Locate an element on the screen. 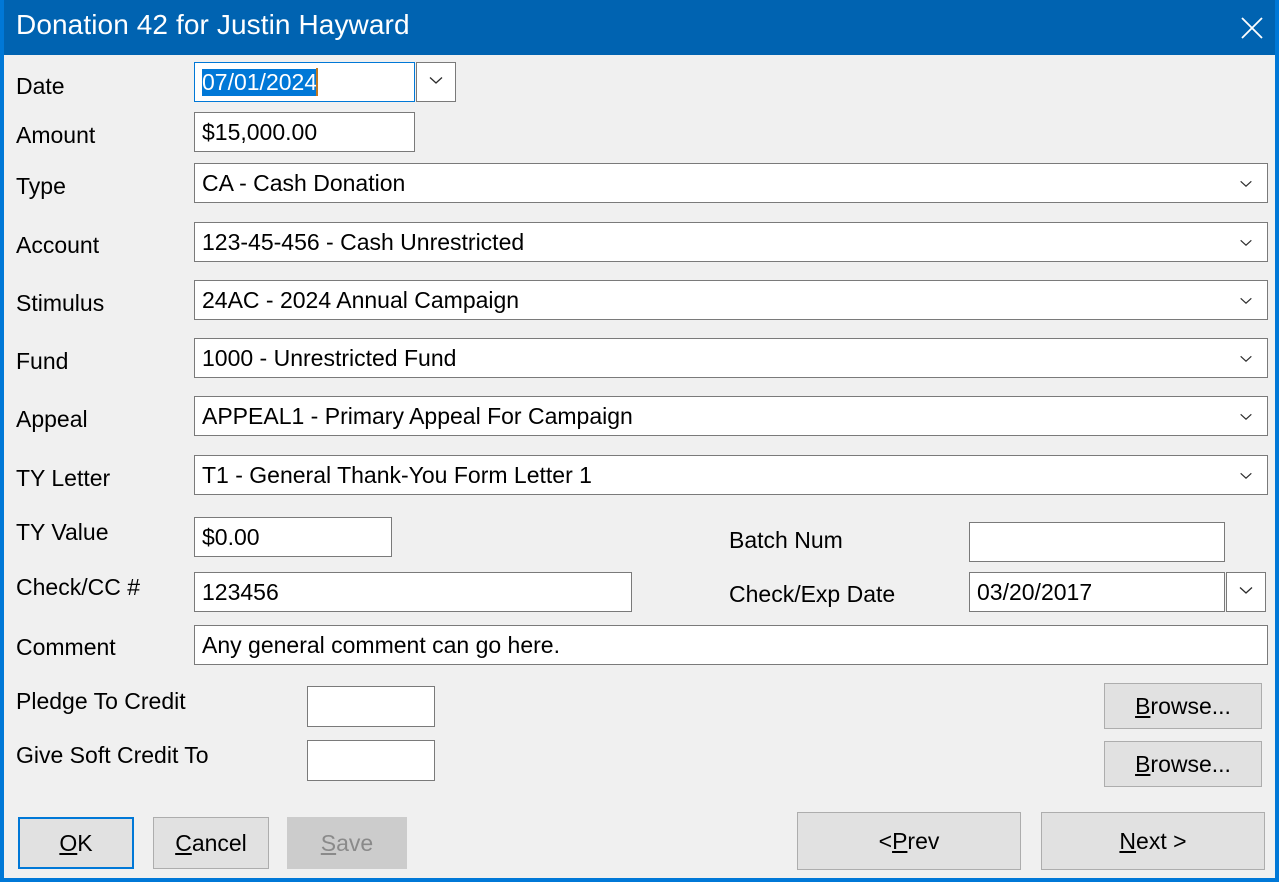  ty-letter-combobox-value: T1 - General Thank-You Form Letter 1 is located at coordinates (397, 474).